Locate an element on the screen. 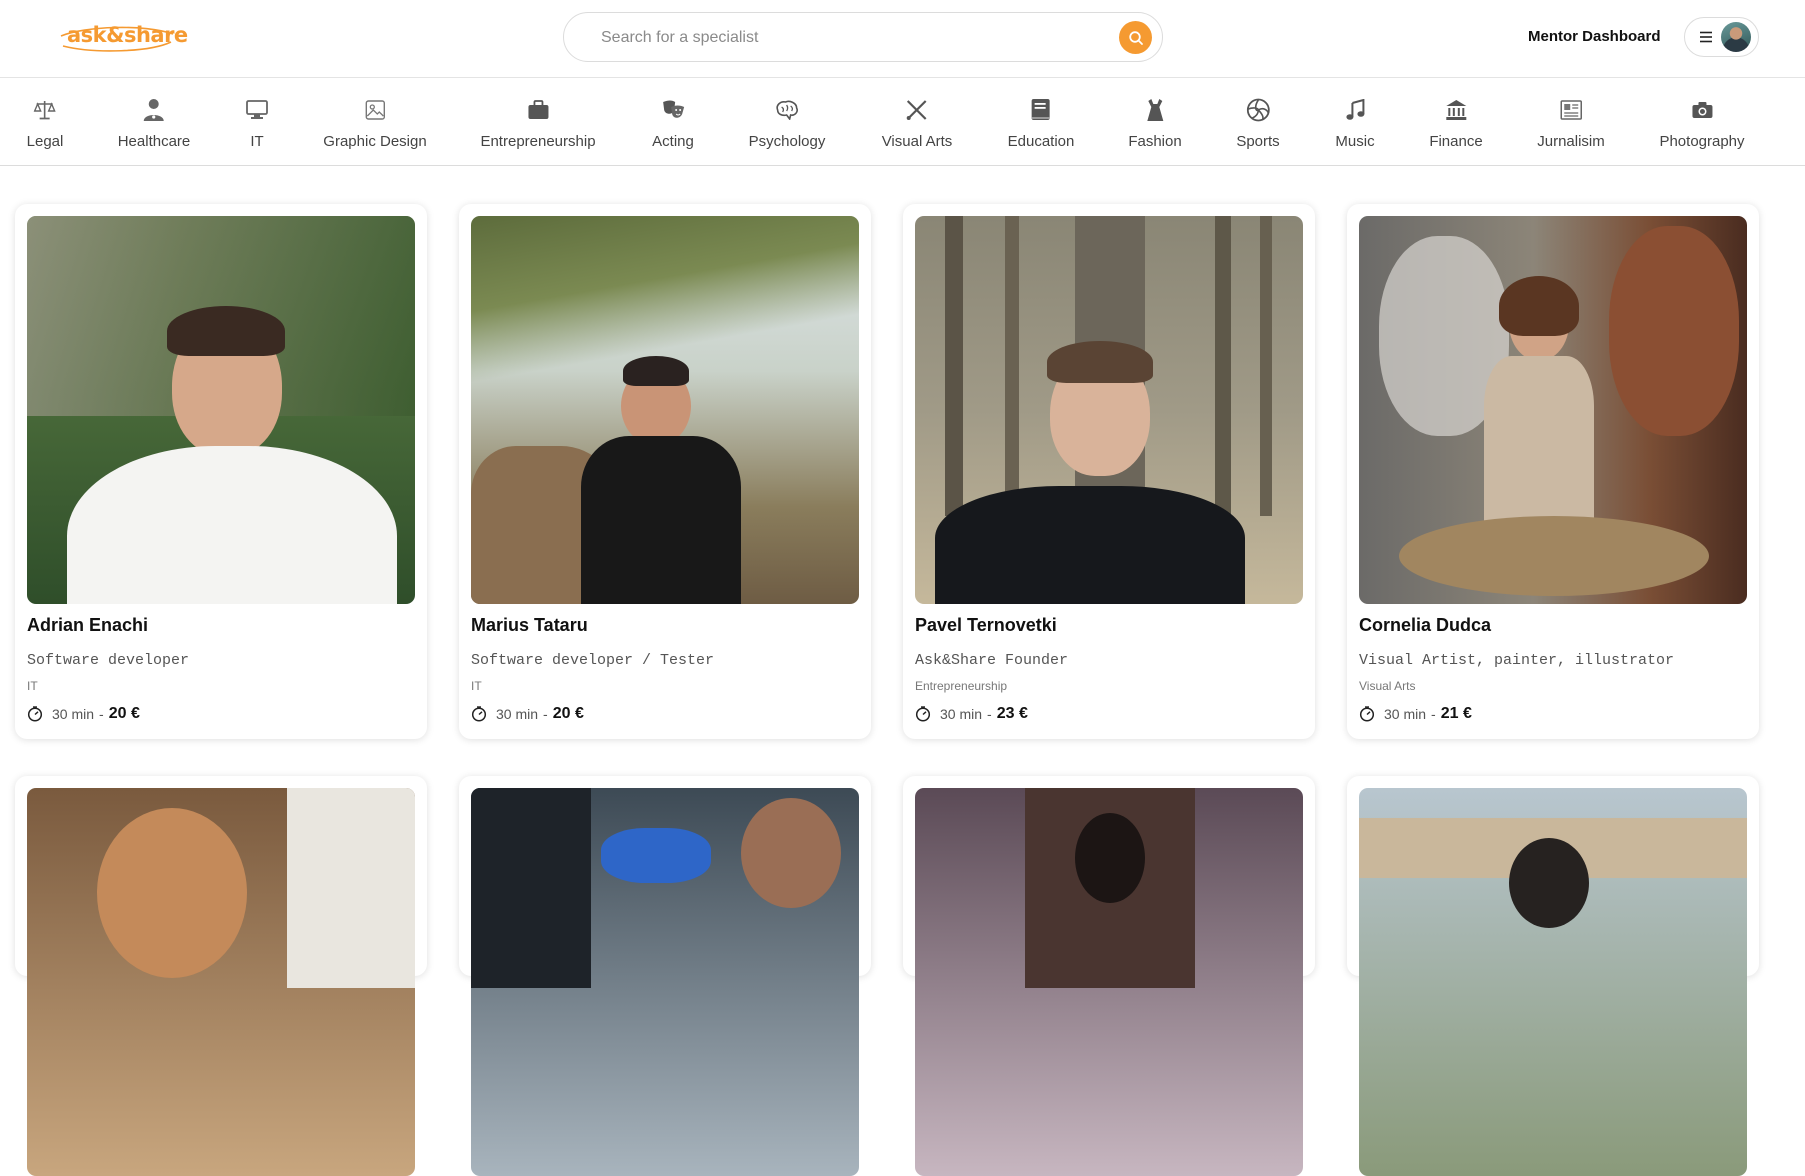 The height and width of the screenshot is (1176, 1805). category-jurnalisim: Jurnalisim is located at coordinates (1571, 122).